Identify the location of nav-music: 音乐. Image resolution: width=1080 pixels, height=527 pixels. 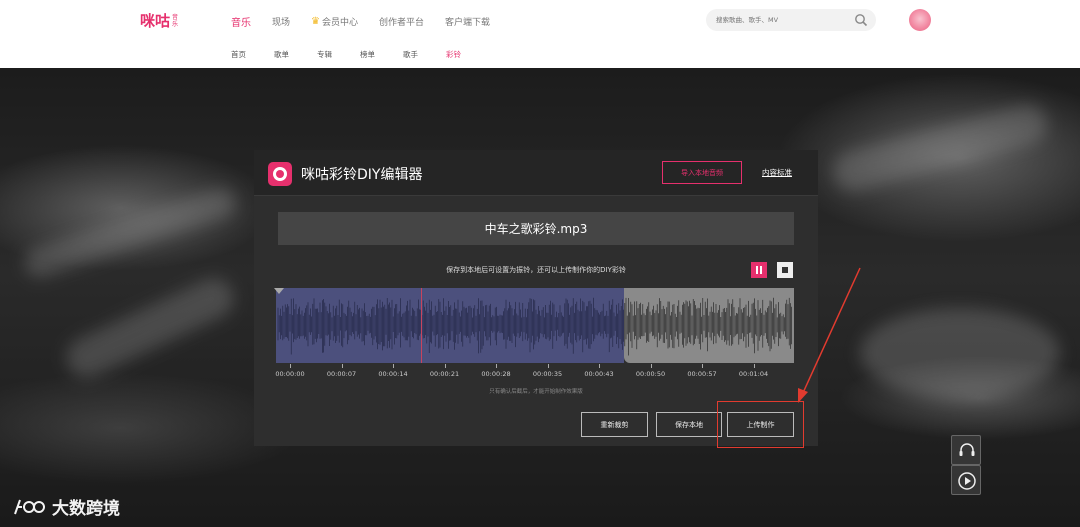
(241, 21).